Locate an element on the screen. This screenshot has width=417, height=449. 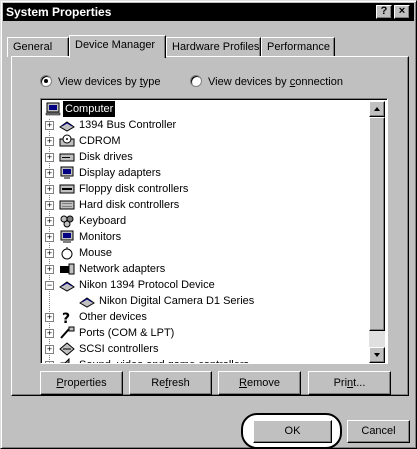
tree-item-label: Floppy disk controllers is located at coordinates (134, 189).